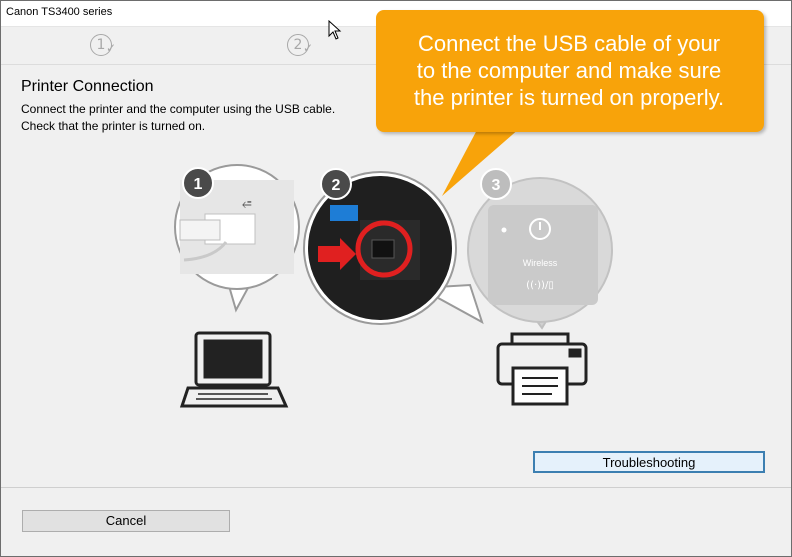  I want to click on badge-2-label: 2, so click(336, 185).